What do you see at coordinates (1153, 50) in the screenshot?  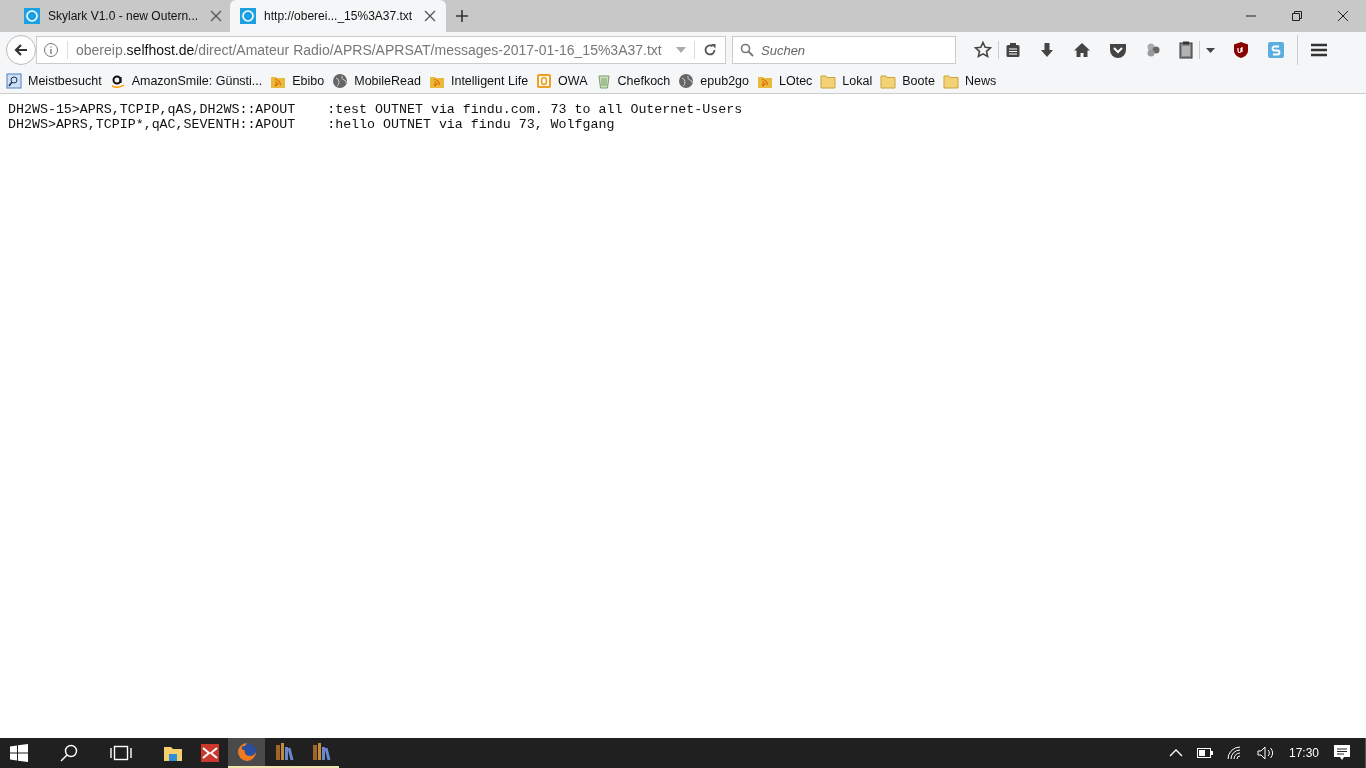 I see `spheres-icon` at bounding box center [1153, 50].